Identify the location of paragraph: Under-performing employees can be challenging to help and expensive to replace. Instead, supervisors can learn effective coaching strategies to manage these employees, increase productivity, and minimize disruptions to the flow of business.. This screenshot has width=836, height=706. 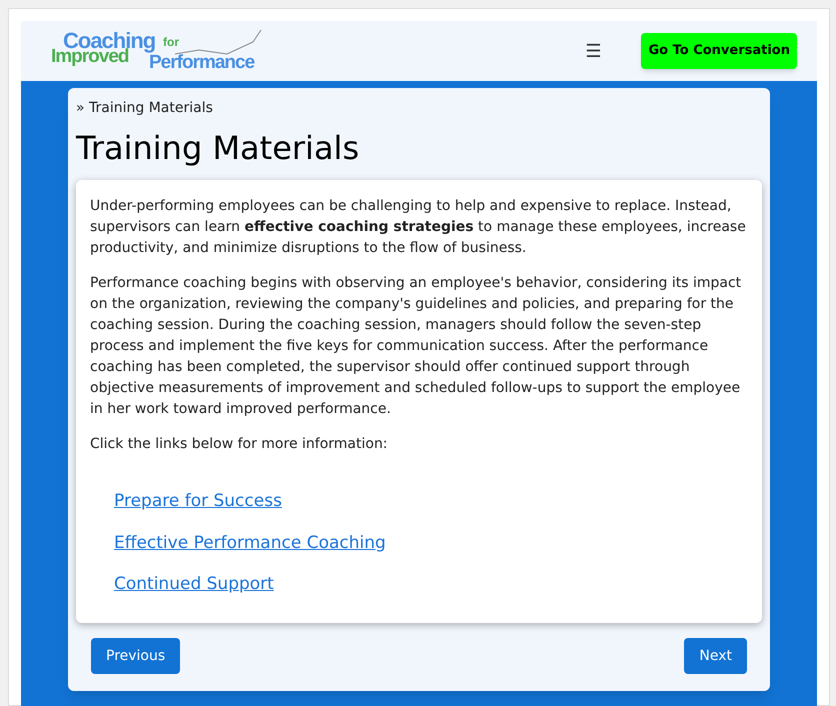
(418, 227).